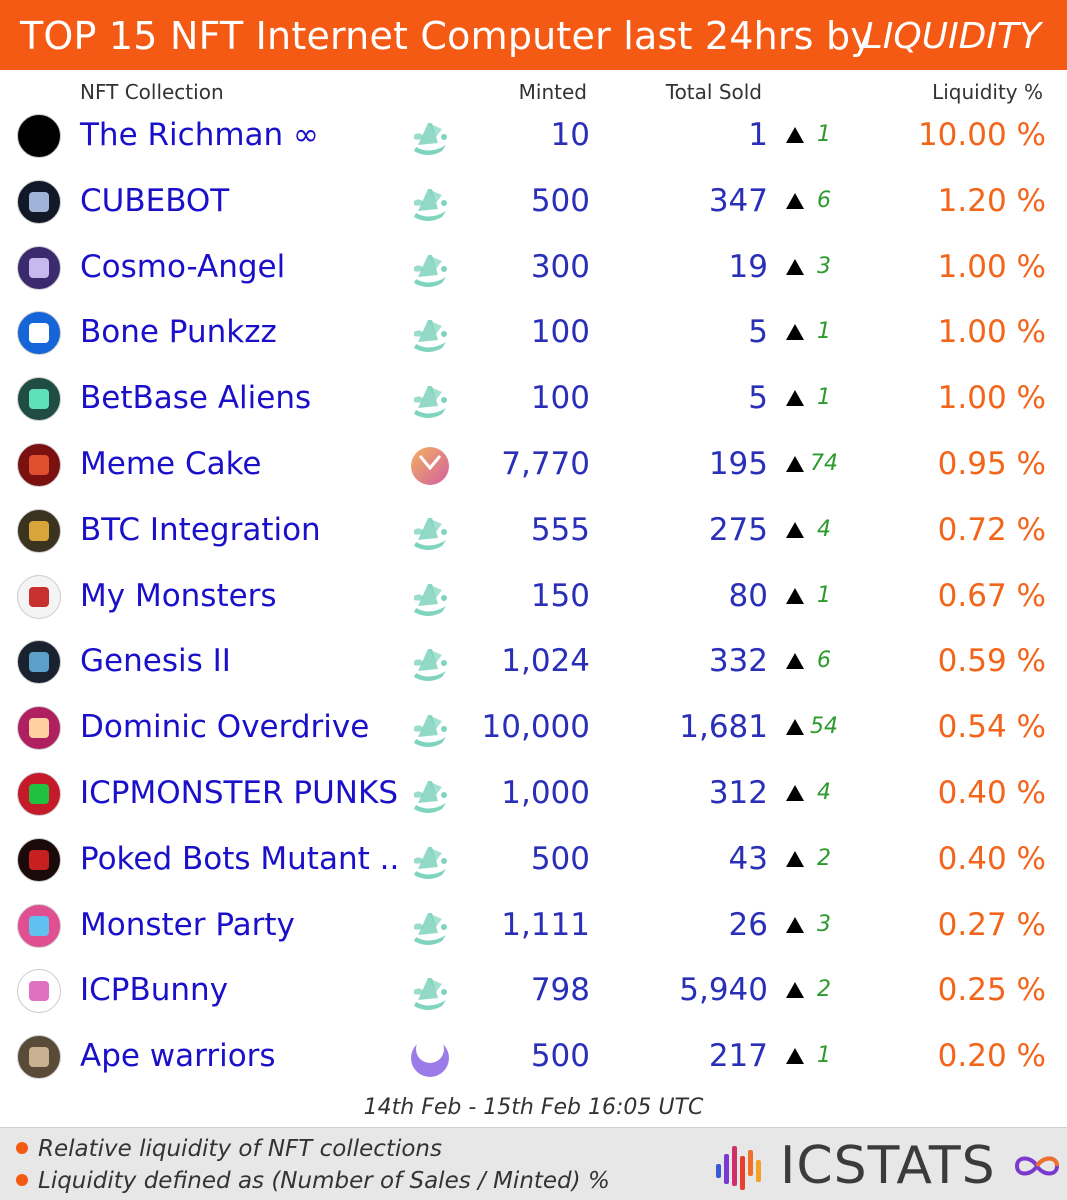 The height and width of the screenshot is (1200, 1067). I want to click on table-row: Cosmo-Angel 300 19 3 1.00 %, so click(533, 268).